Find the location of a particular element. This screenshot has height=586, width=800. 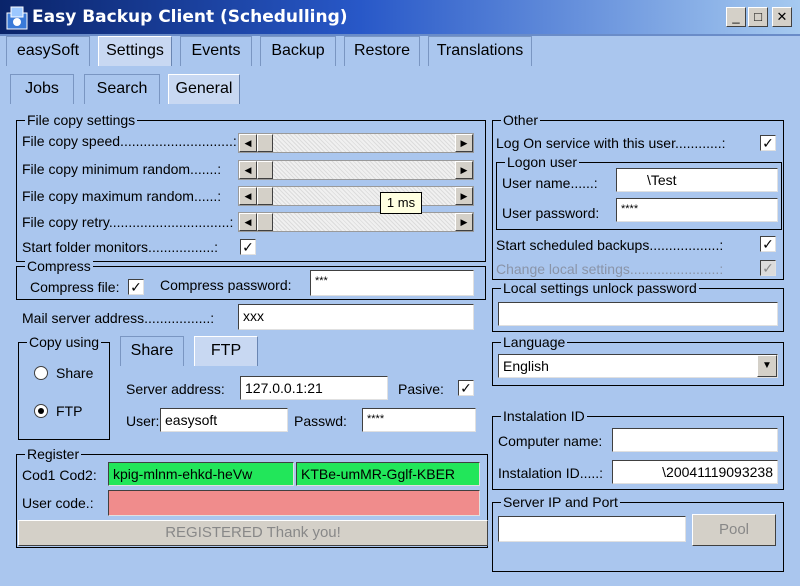

change-local-checkbox: ✓ is located at coordinates (768, 268).